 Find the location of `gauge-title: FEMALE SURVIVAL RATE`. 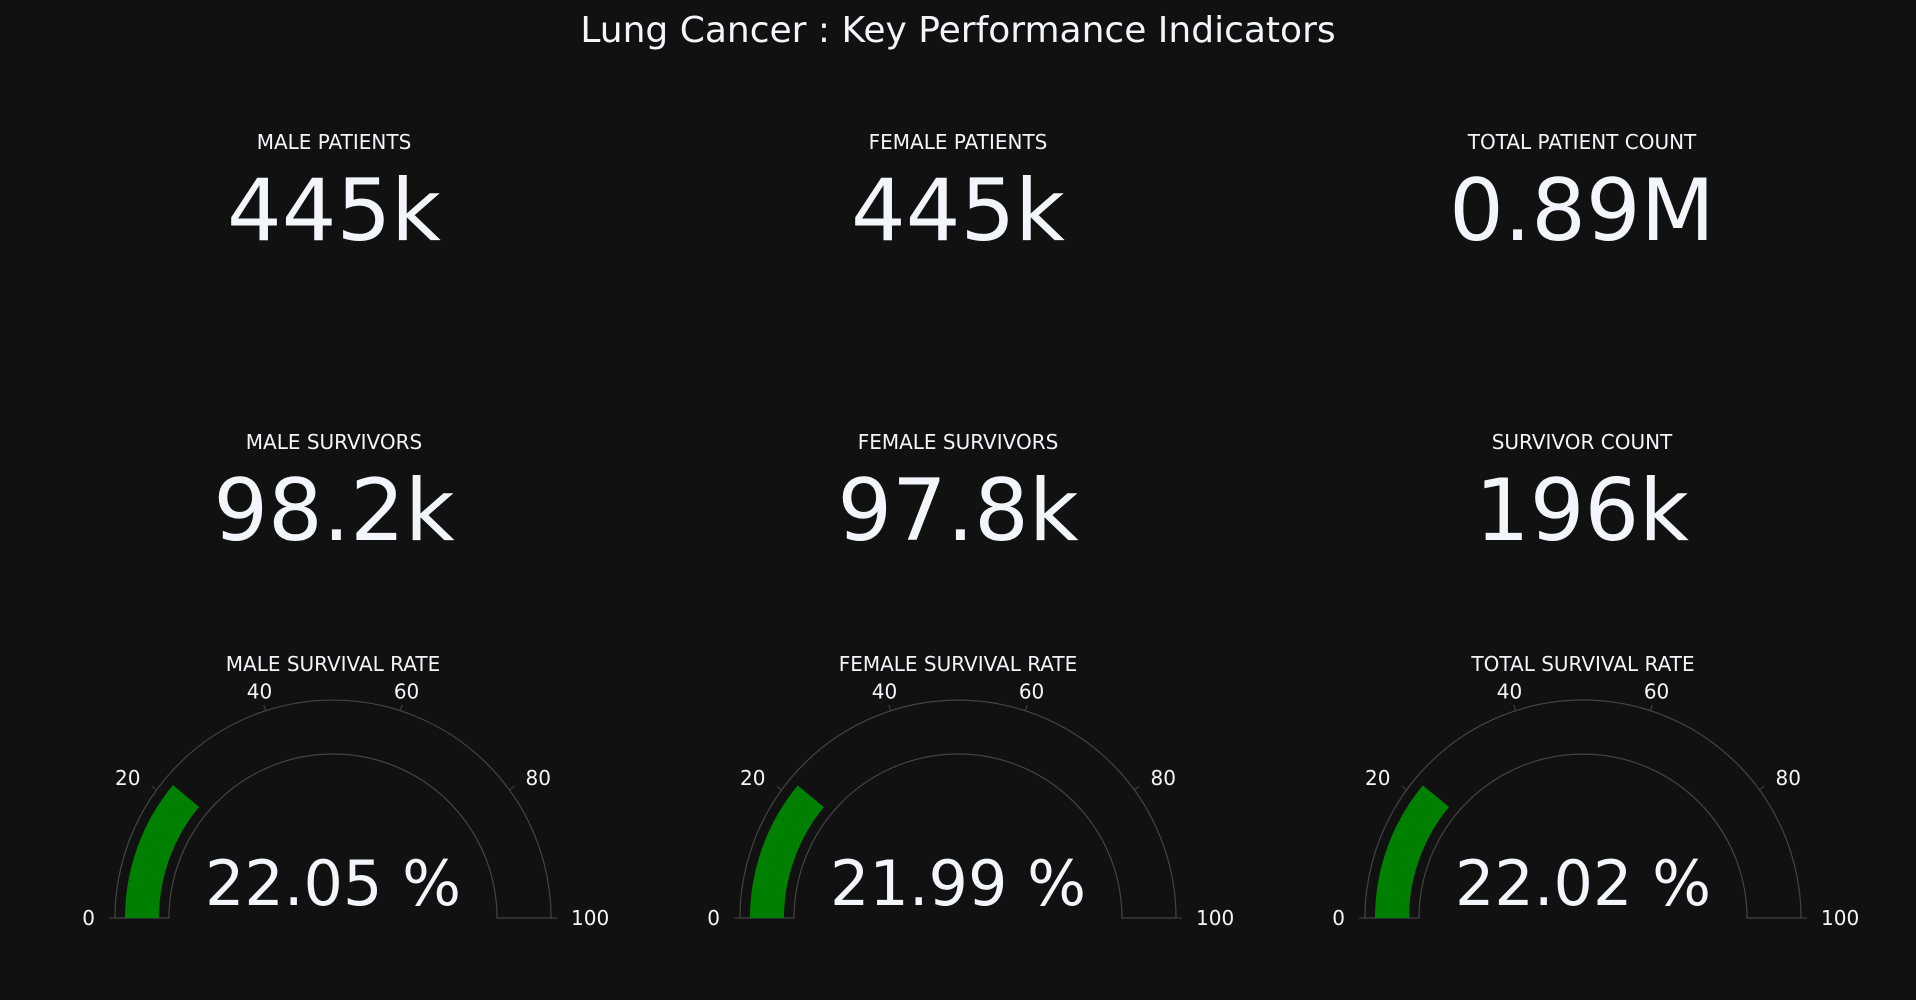

gauge-title: FEMALE SURVIVAL RATE is located at coordinates (958, 664).